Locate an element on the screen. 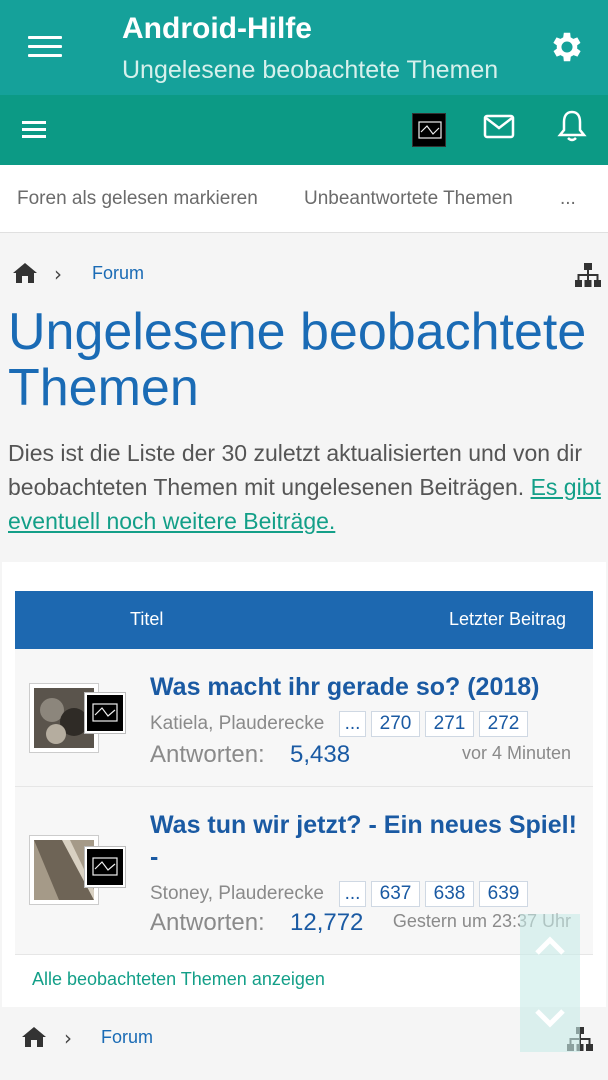 The height and width of the screenshot is (1080, 608). menu-button is located at coordinates (48, 47).